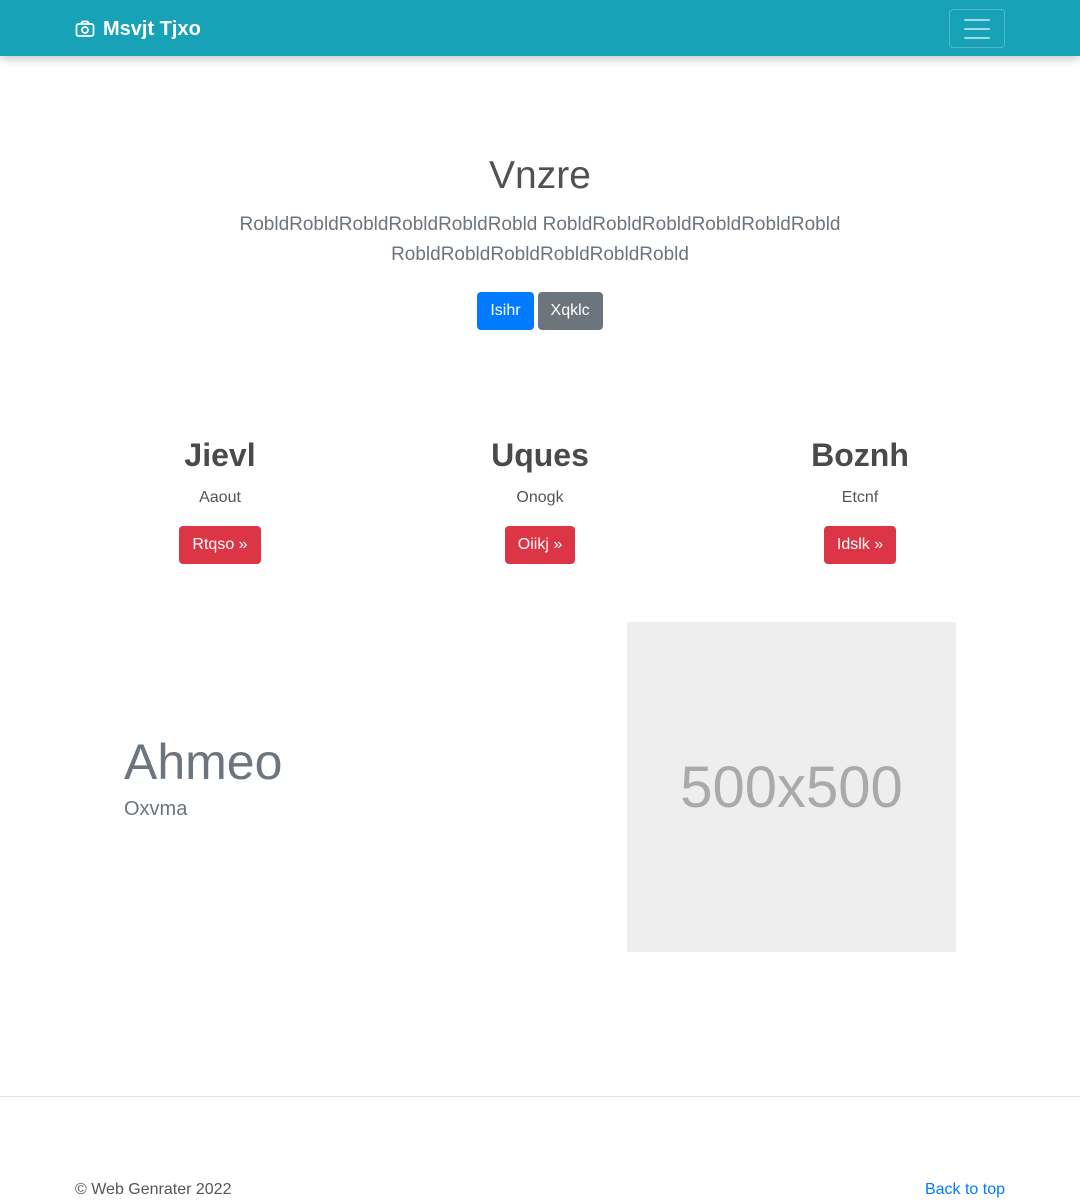 This screenshot has height=1201, width=1080. Describe the element at coordinates (540, 175) in the screenshot. I see `hero-title: Vnzre` at that location.